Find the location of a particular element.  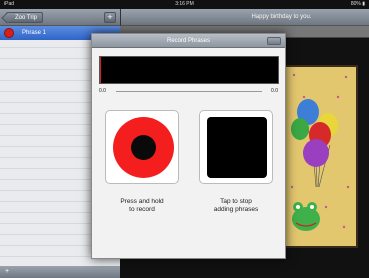

dialog-header: Record Phrases is located at coordinates (188, 41).